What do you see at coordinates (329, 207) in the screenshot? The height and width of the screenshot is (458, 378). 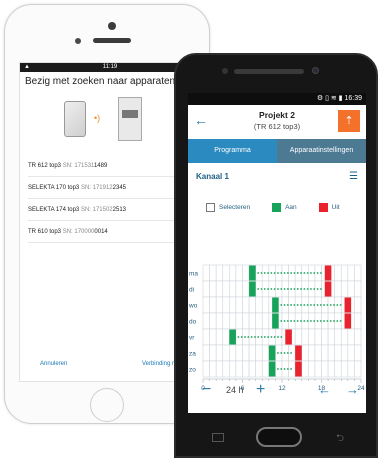 I see `legend-off: Uit` at bounding box center [329, 207].